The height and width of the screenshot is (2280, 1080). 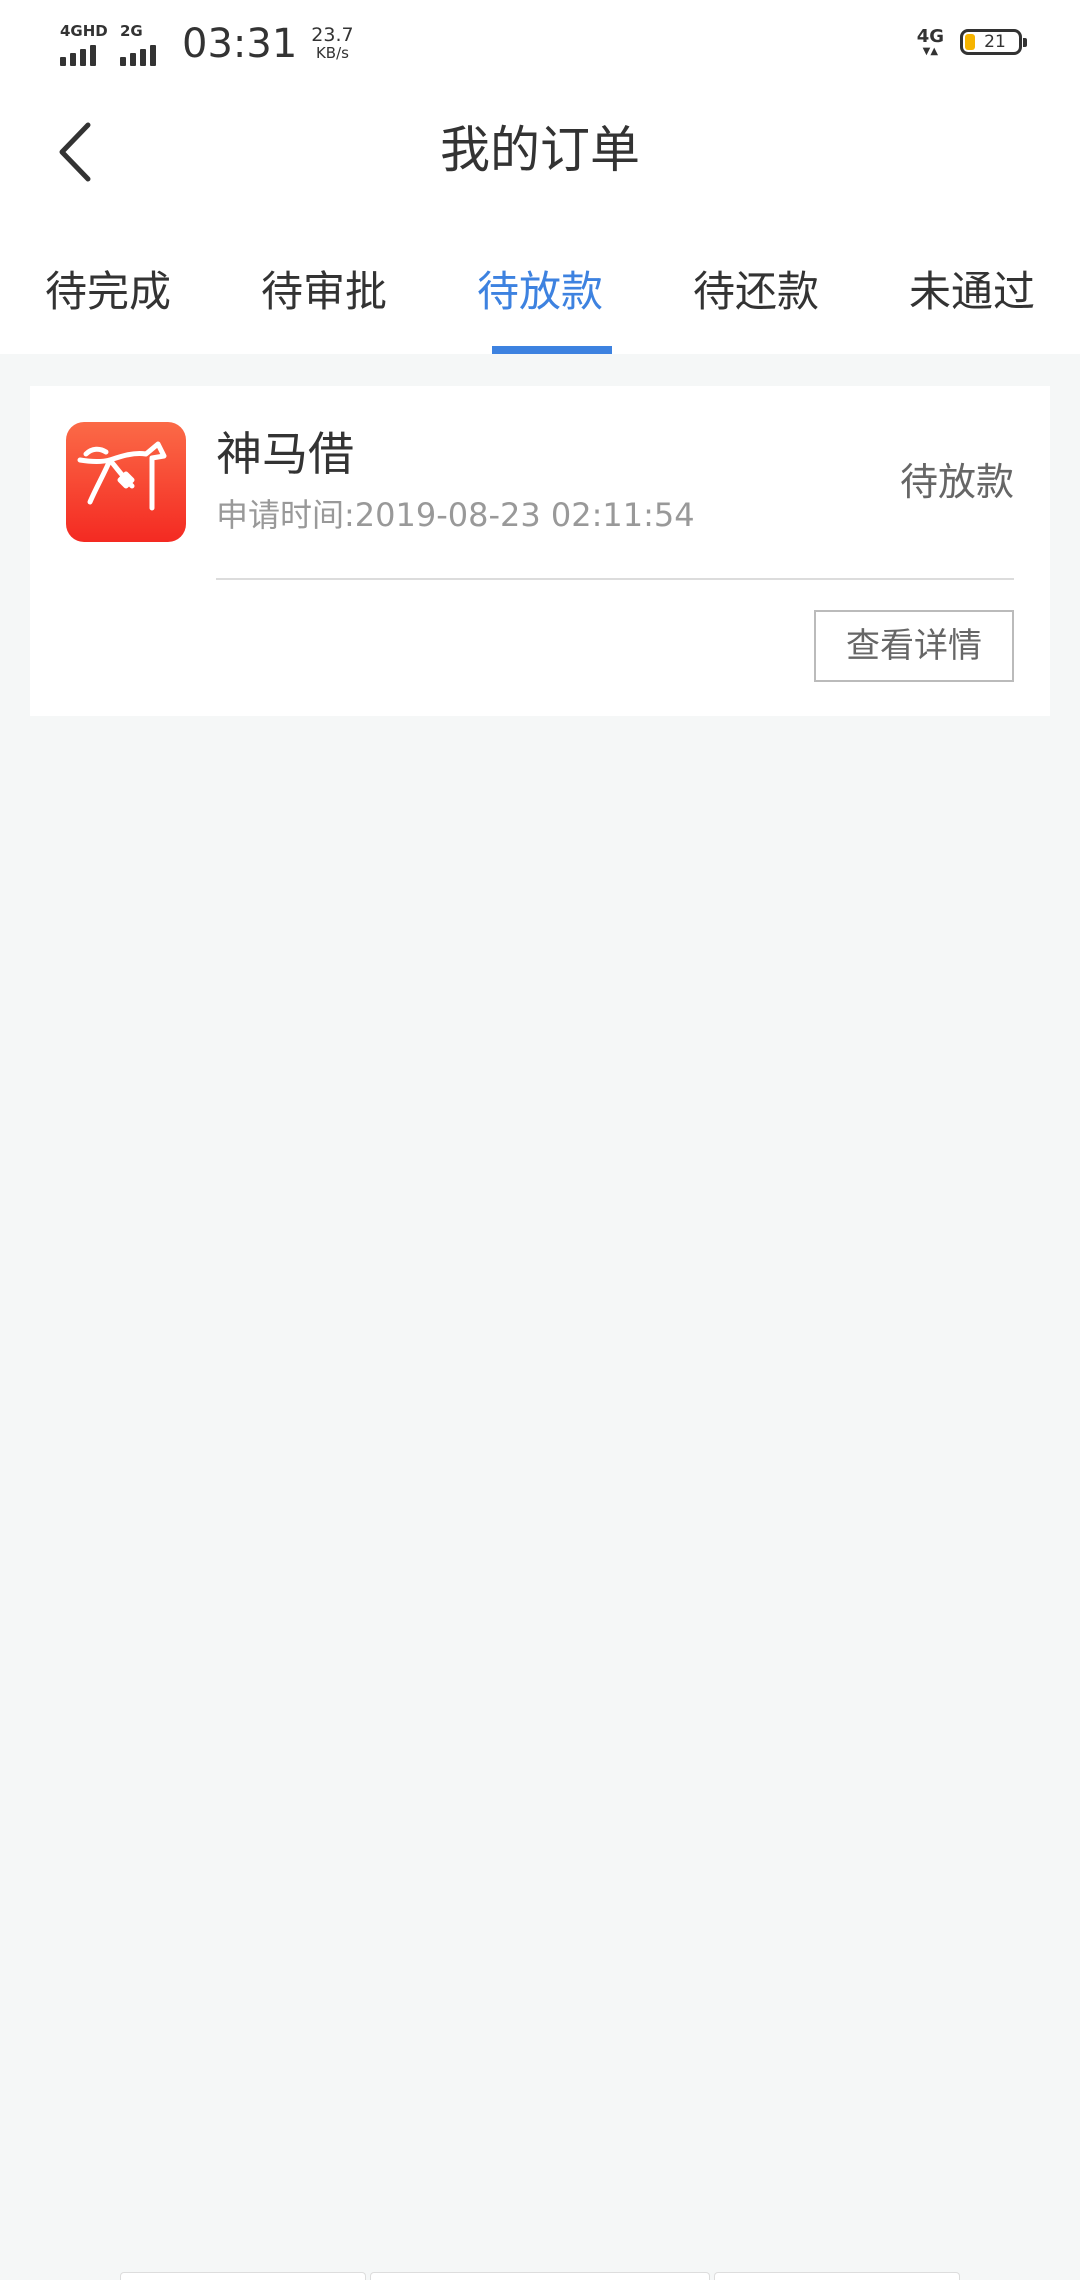 I want to click on page-title: 我的订单, so click(x=540, y=150).